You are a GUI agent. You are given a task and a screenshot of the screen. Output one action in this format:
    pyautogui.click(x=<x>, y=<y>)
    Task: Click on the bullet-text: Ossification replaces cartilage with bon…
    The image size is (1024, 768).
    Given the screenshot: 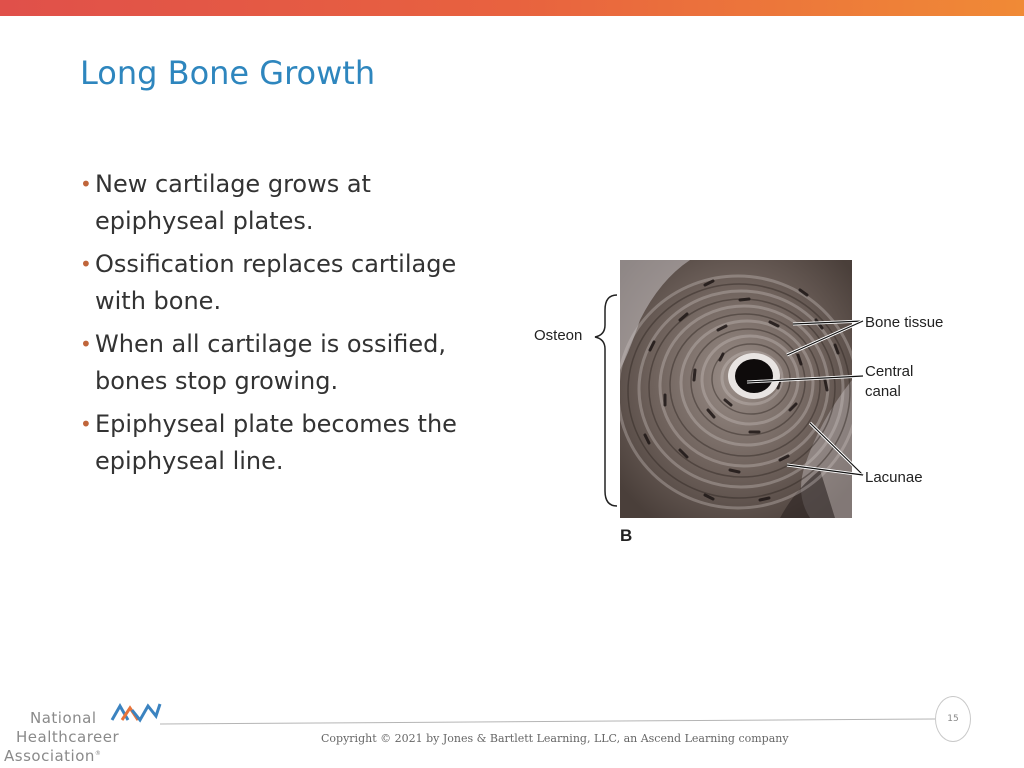 What is the action you would take?
    pyautogui.click(x=276, y=282)
    